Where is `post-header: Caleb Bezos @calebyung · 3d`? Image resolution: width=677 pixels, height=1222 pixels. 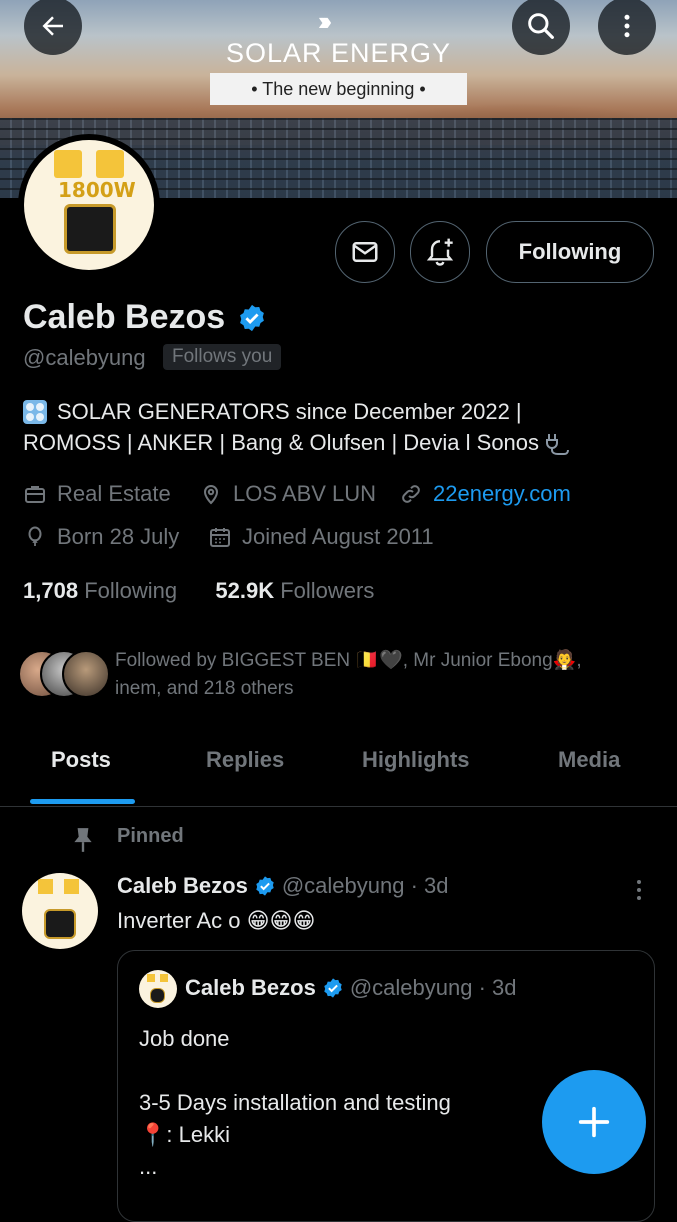
post-header: Caleb Bezos @calebyung · 3d is located at coordinates (282, 886).